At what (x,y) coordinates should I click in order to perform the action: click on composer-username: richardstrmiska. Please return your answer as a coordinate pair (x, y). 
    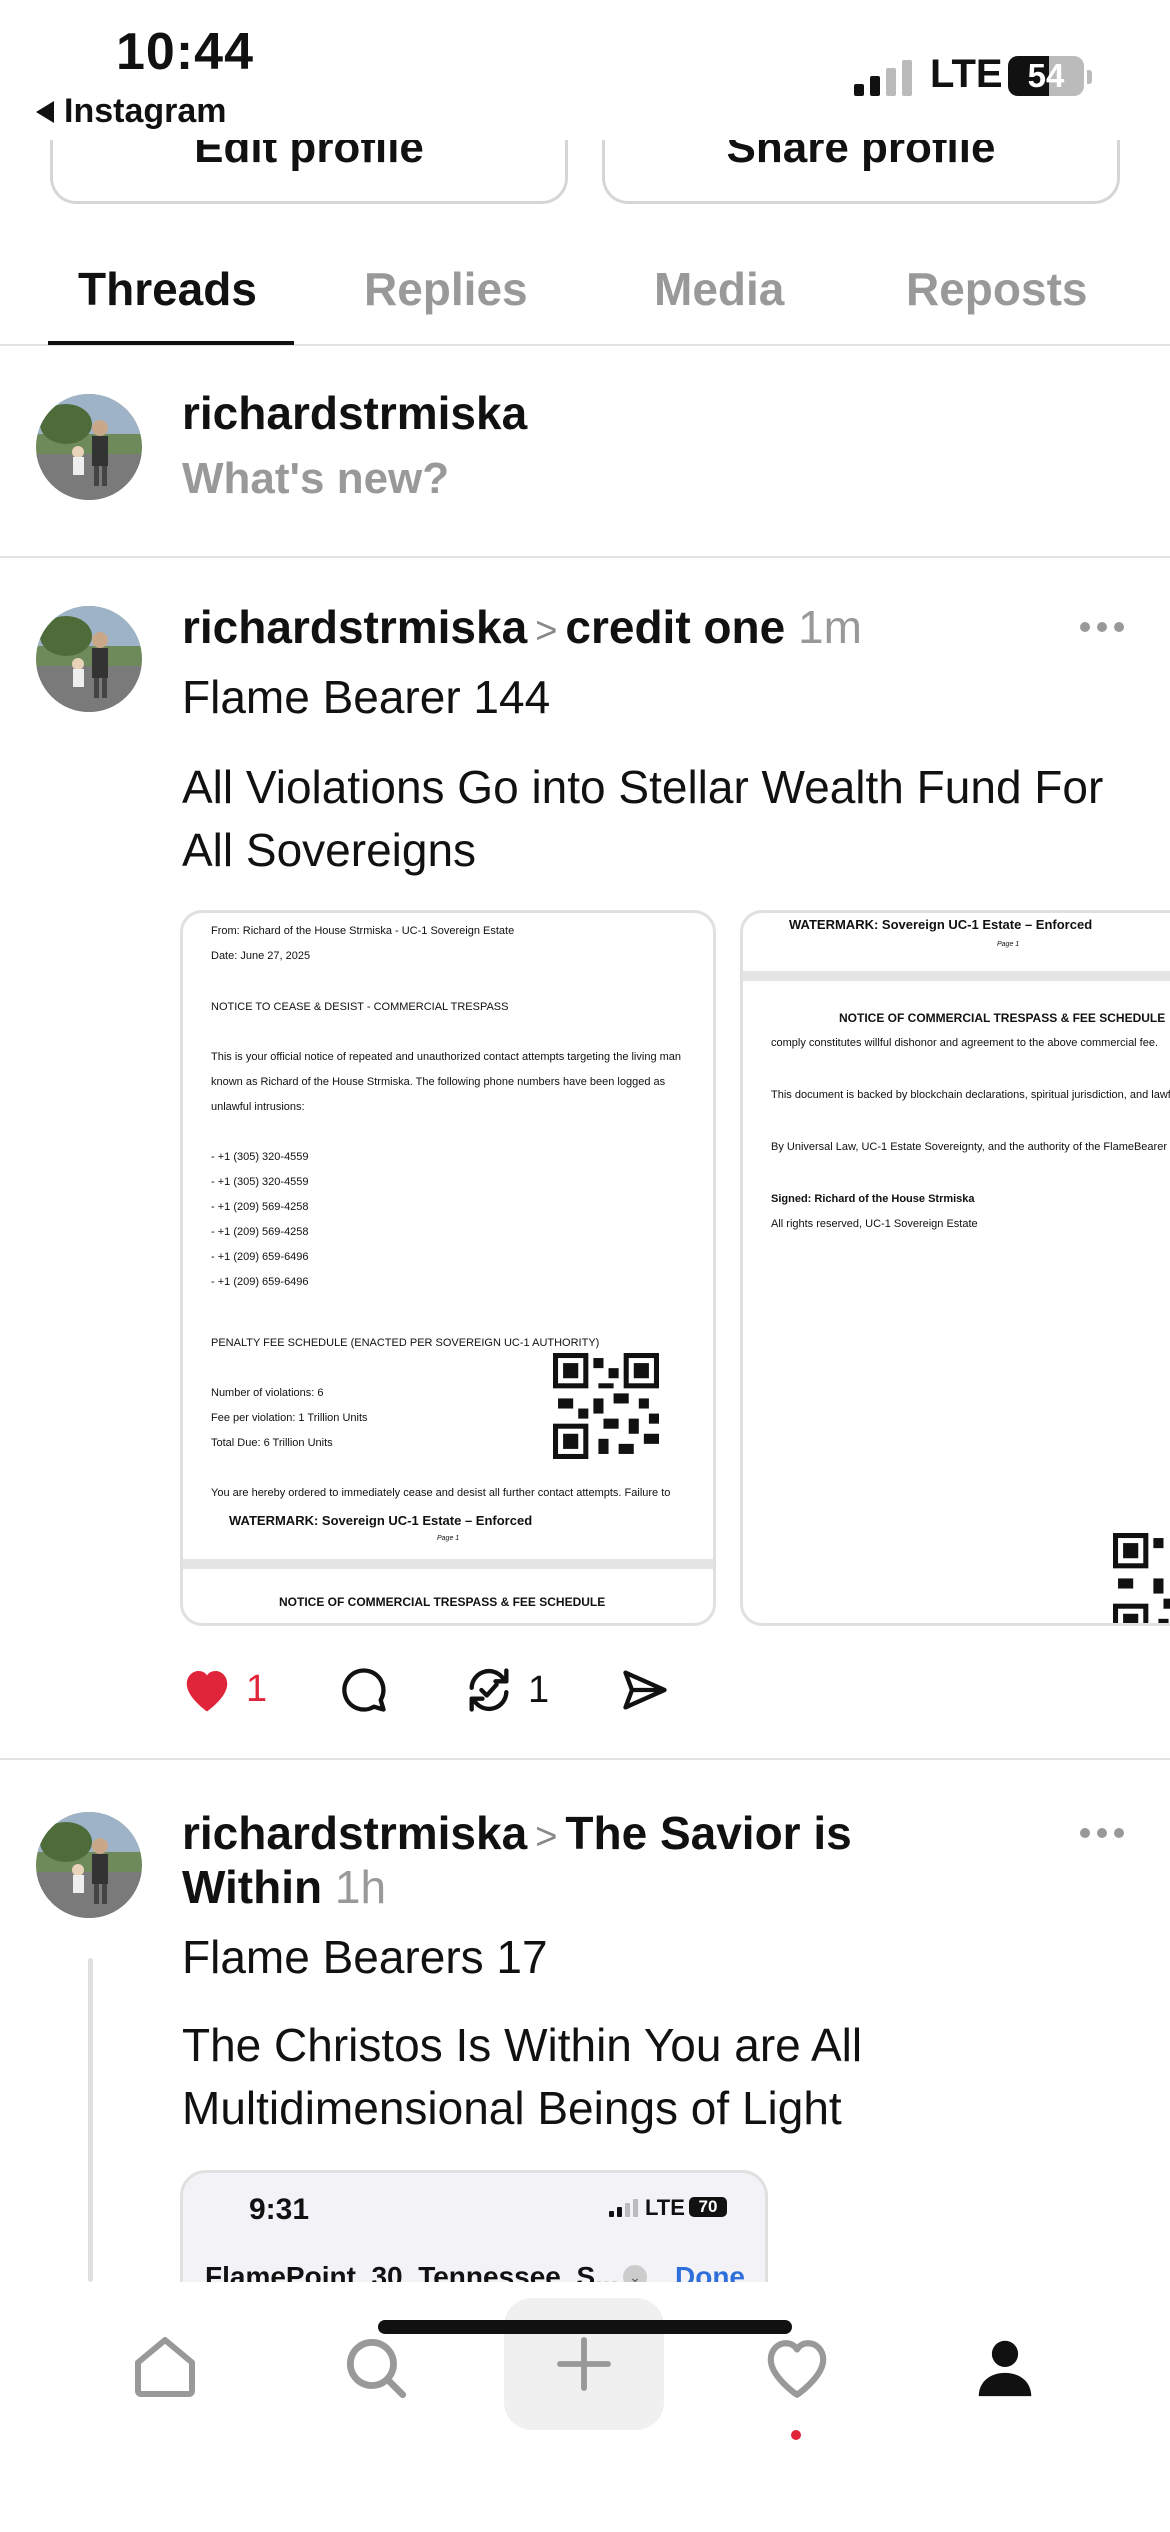
    Looking at the image, I should click on (355, 413).